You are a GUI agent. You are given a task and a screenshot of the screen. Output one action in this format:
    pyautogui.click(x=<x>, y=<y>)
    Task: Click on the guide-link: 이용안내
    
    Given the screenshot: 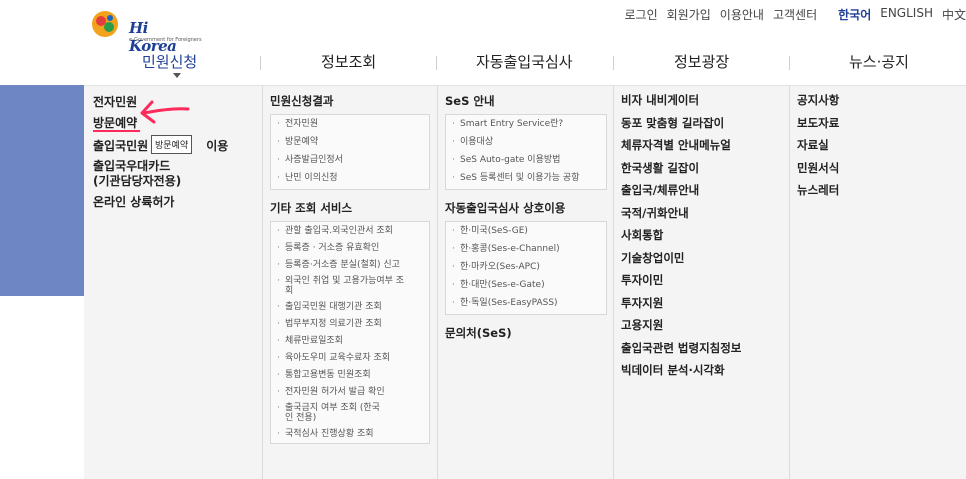 What is the action you would take?
    pyautogui.click(x=742, y=14)
    